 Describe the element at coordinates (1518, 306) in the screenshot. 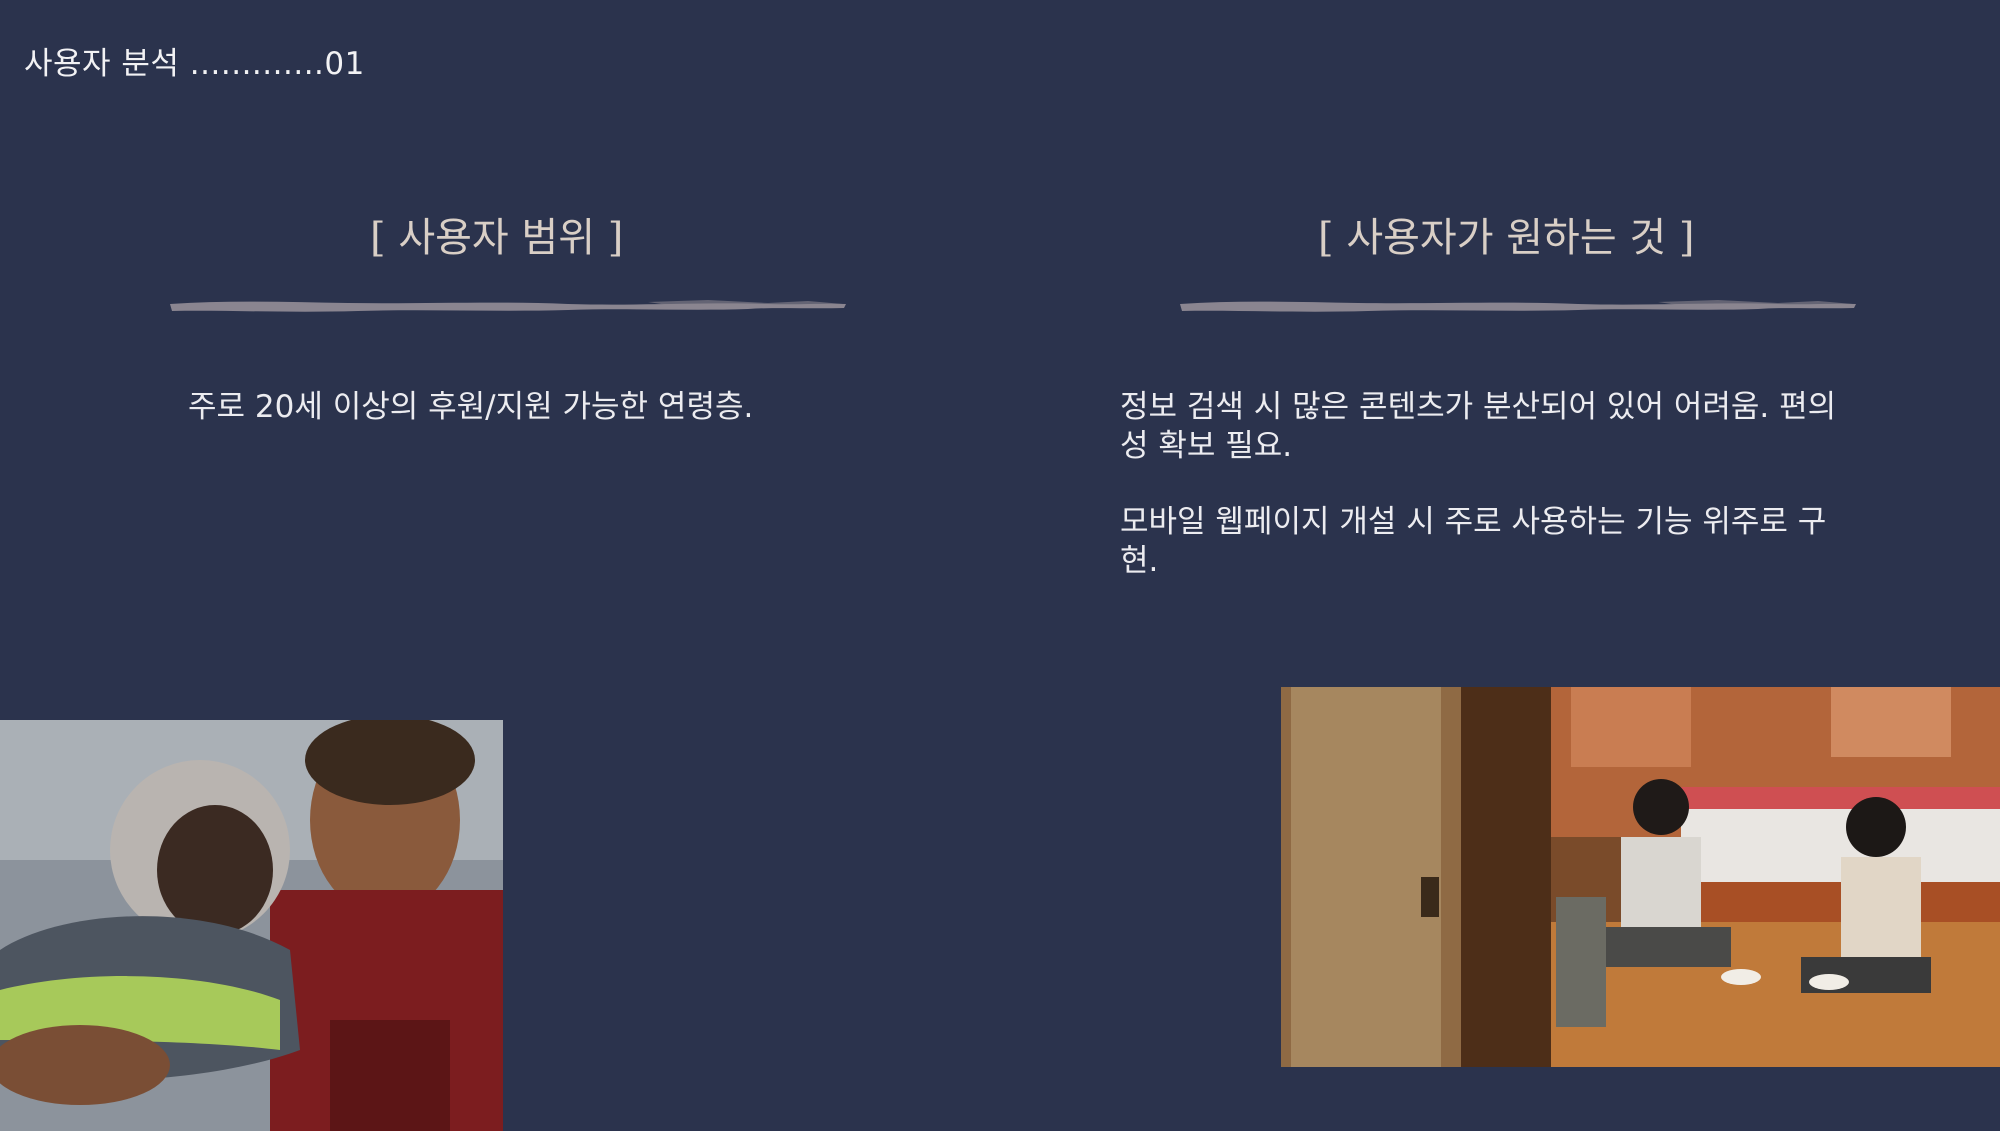

I see `brush-divider-right` at that location.